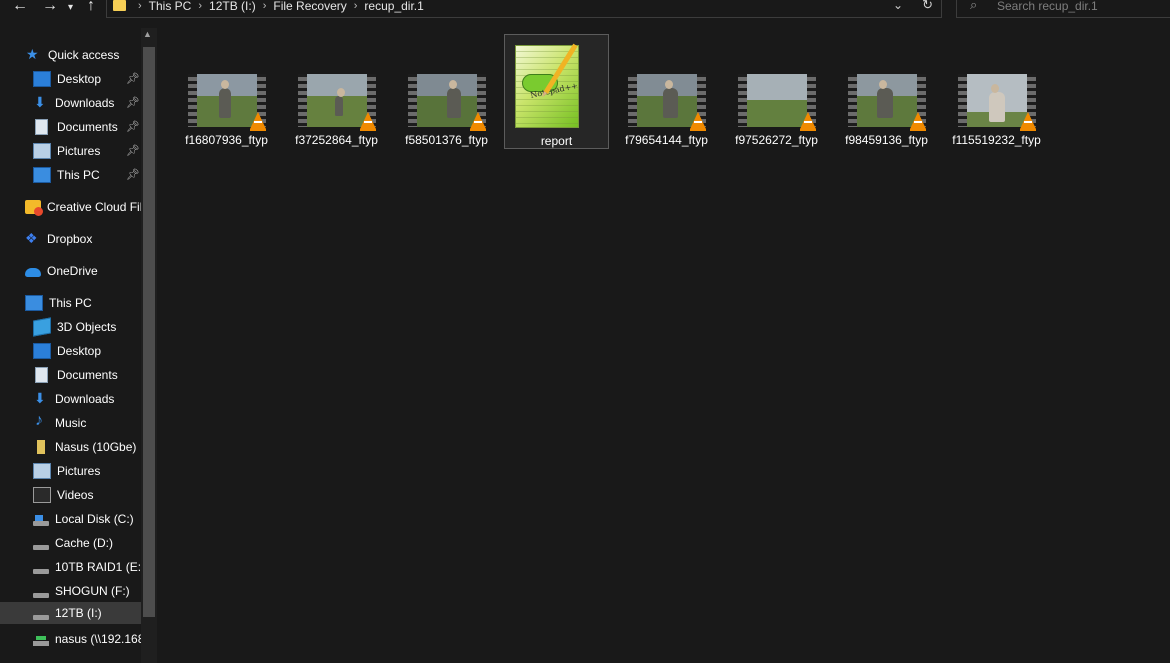 This screenshot has width=1170, height=663. What do you see at coordinates (336, 92) in the screenshot?
I see `file-item: f37252864_ftyp` at bounding box center [336, 92].